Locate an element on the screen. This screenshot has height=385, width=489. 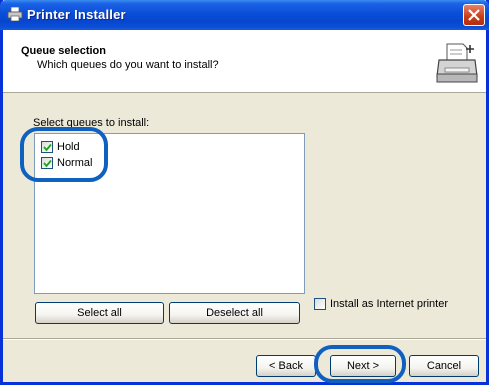
next-button: Next > is located at coordinates (363, 366).